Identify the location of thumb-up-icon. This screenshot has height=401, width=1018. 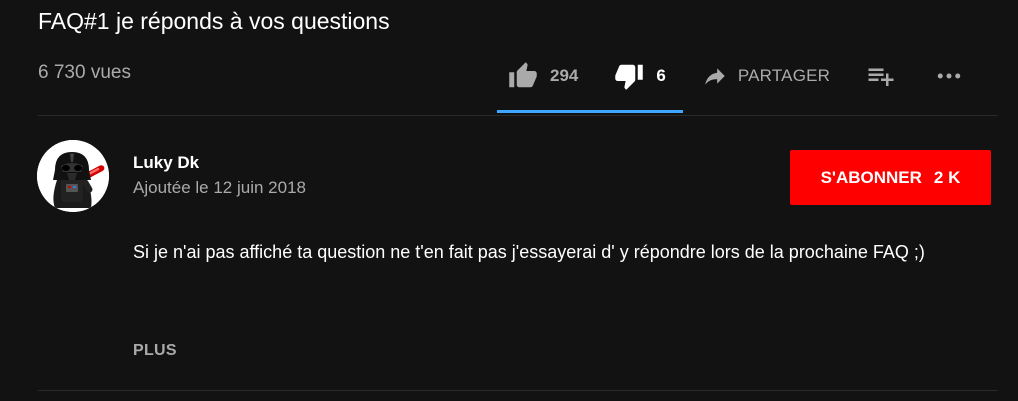
(523, 76).